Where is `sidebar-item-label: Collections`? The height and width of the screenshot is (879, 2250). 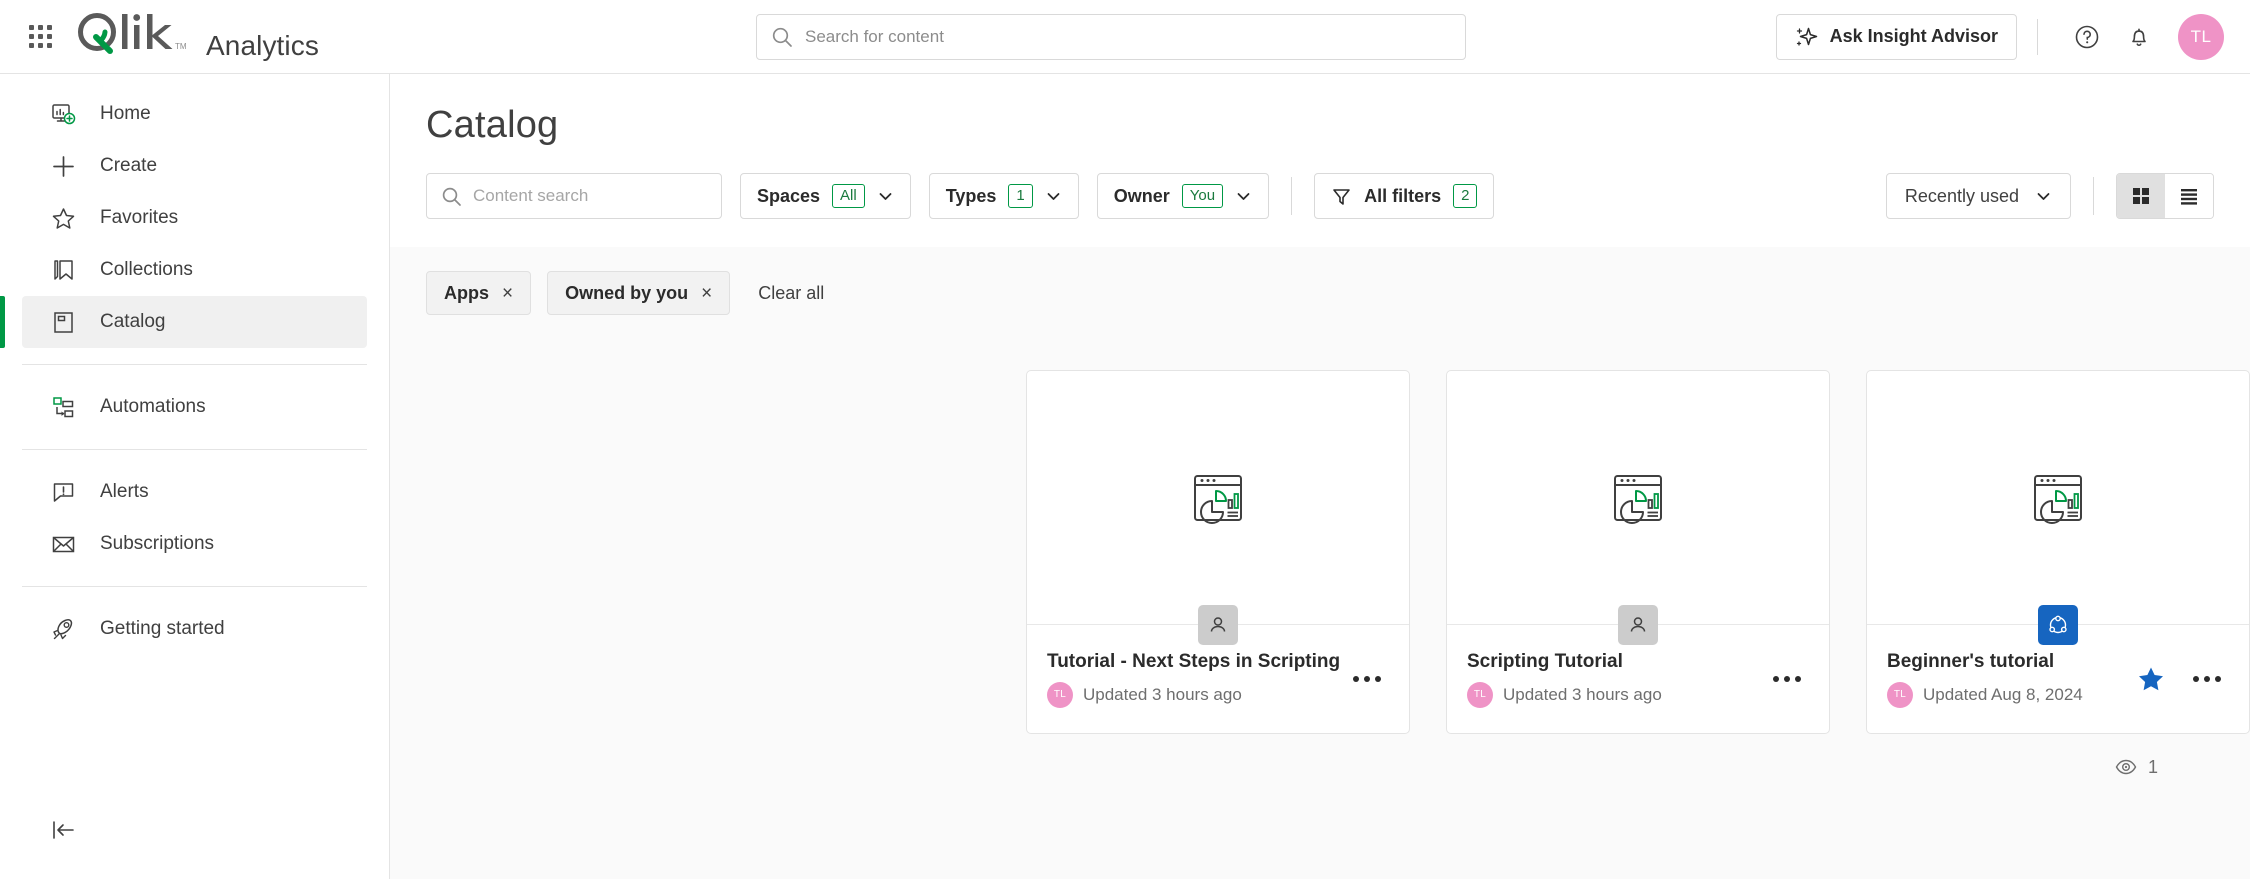
sidebar-item-label: Collections is located at coordinates (146, 269).